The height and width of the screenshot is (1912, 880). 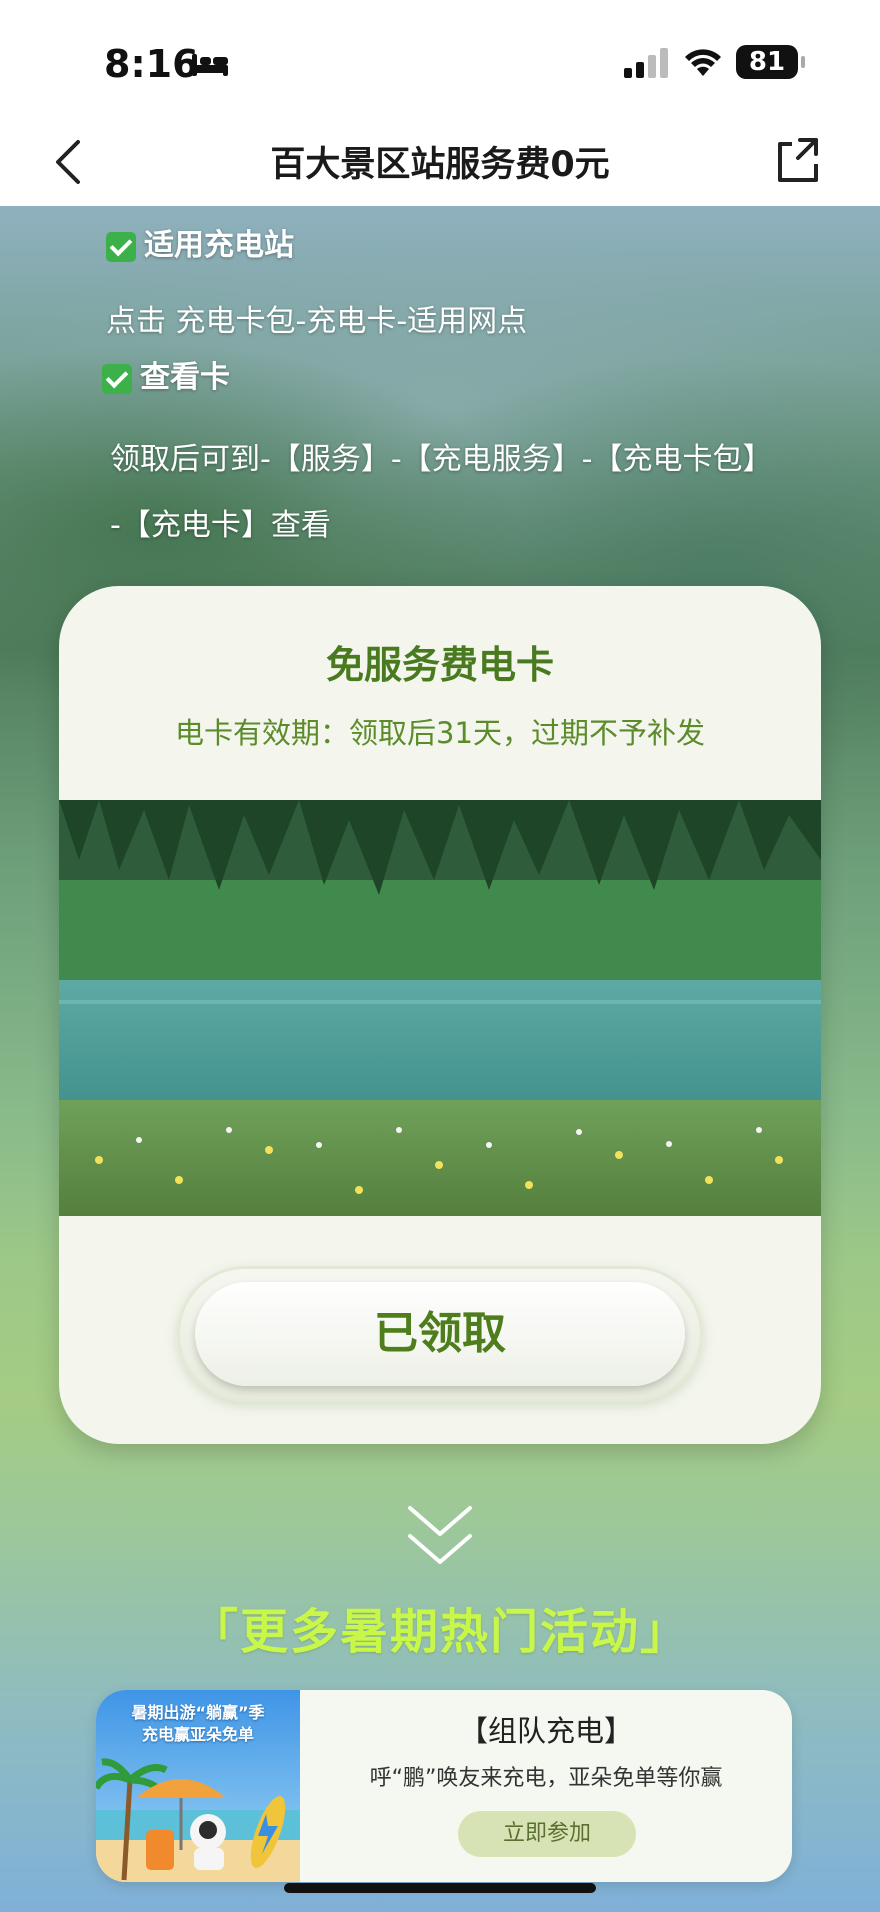 What do you see at coordinates (151, 64) in the screenshot?
I see `status-time: 8:16` at bounding box center [151, 64].